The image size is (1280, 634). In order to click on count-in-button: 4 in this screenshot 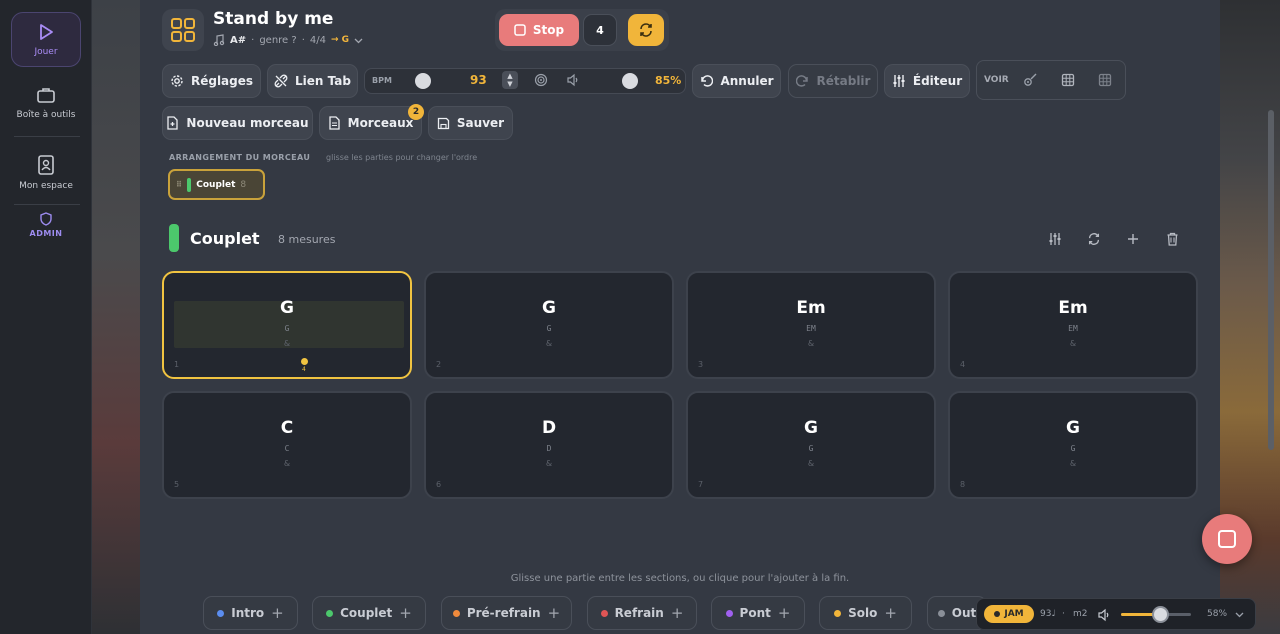, I will do `click(600, 30)`.